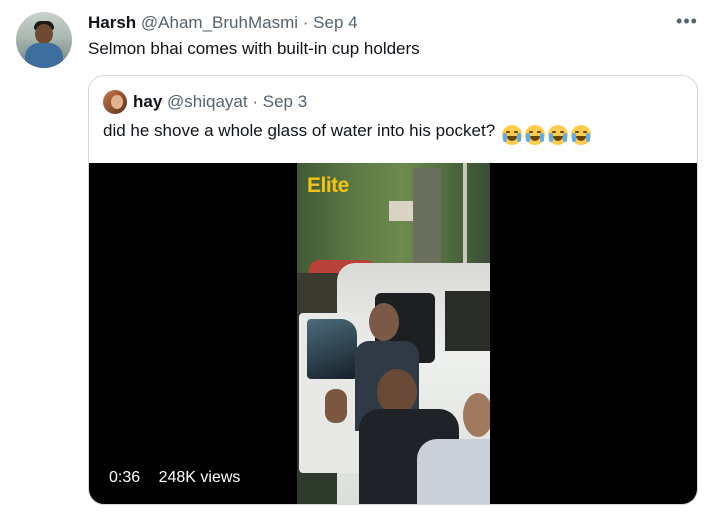 The height and width of the screenshot is (513, 720). I want to click on quoted-tweet-header: hay @shiqayat · Sep 3, so click(220, 102).